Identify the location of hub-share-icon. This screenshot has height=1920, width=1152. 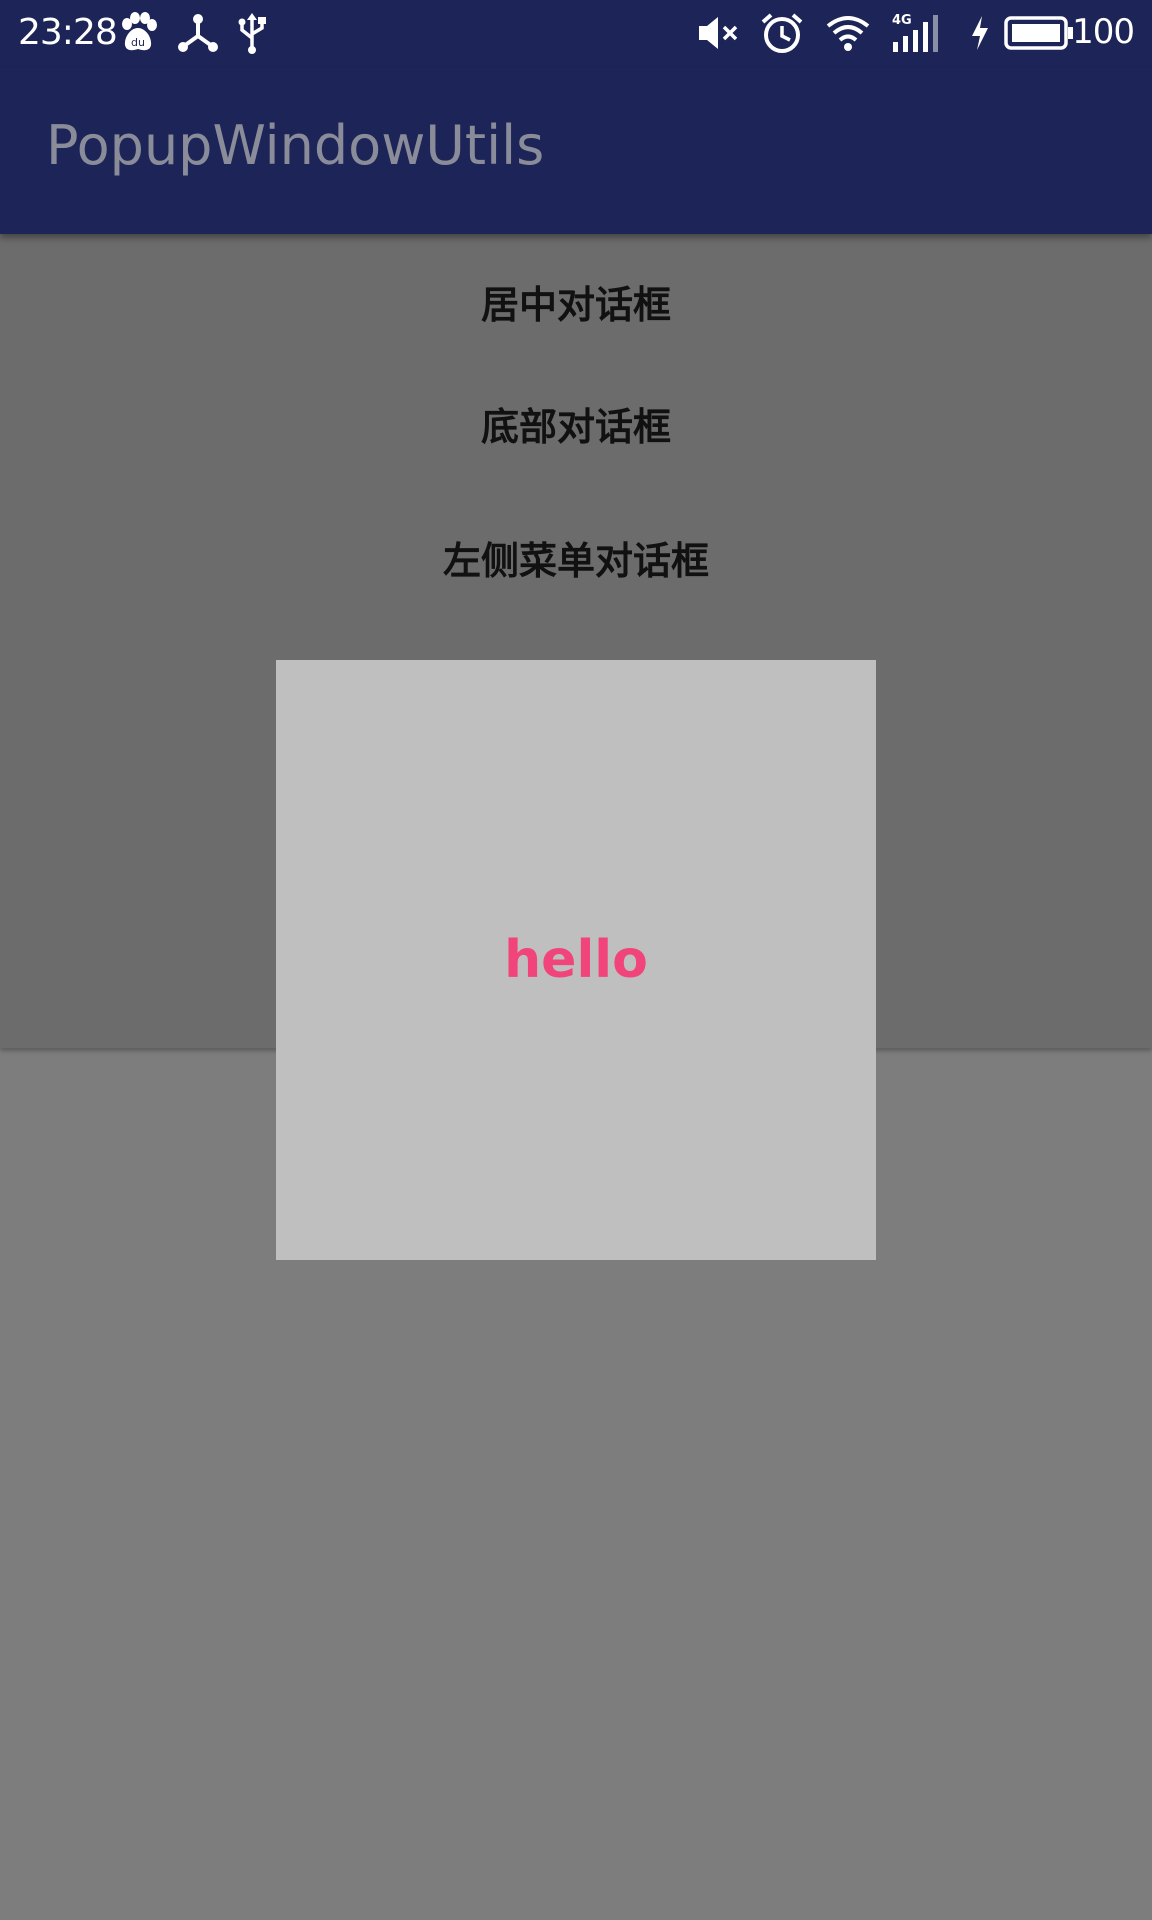
(198, 33).